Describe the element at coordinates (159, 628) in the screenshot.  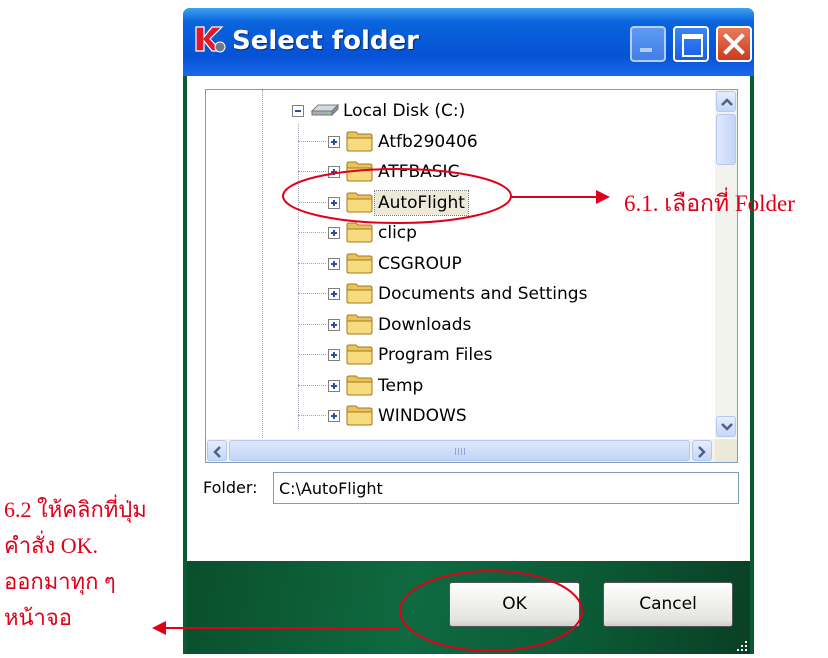
I see `arrow-left-head-icon` at that location.